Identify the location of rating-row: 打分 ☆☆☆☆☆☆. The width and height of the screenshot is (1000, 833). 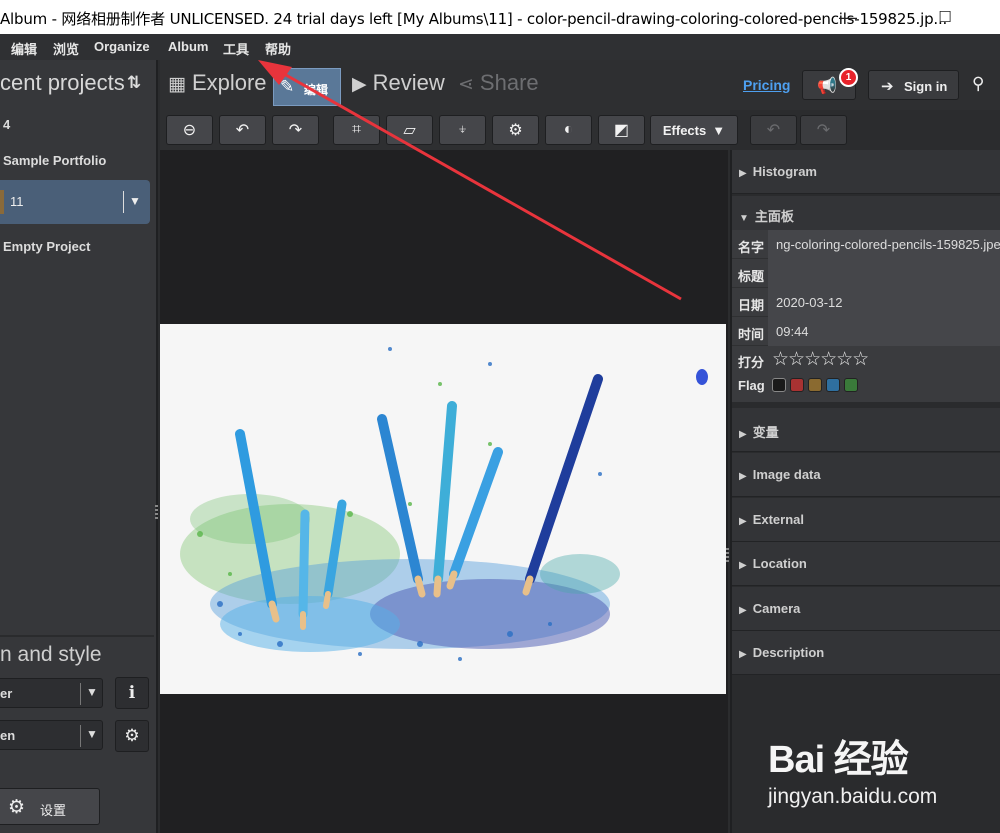
(866, 360).